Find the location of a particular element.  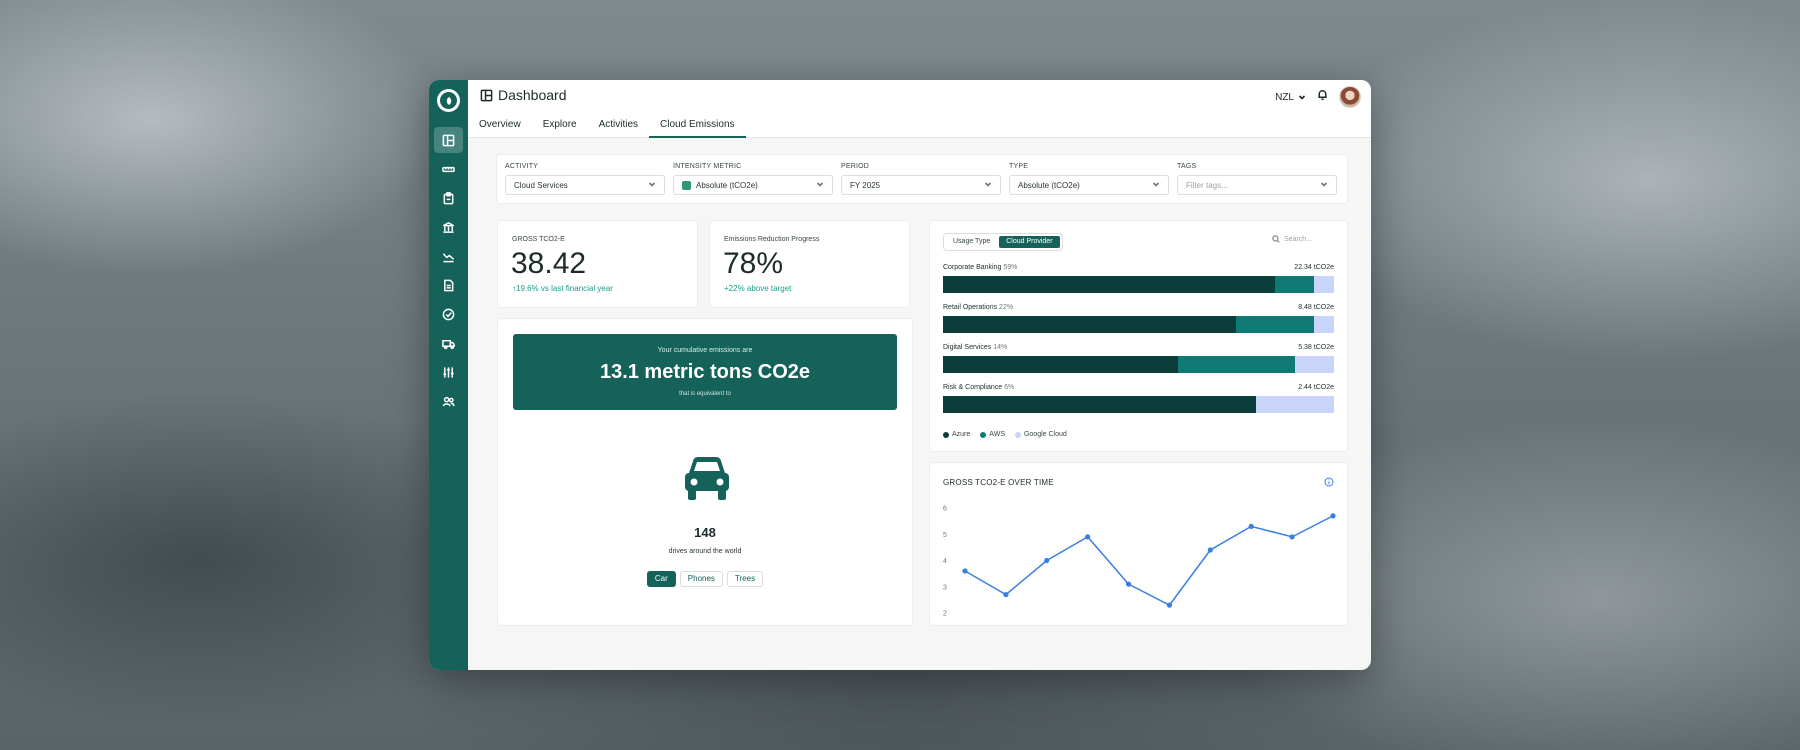

truck-icon is located at coordinates (448, 344).